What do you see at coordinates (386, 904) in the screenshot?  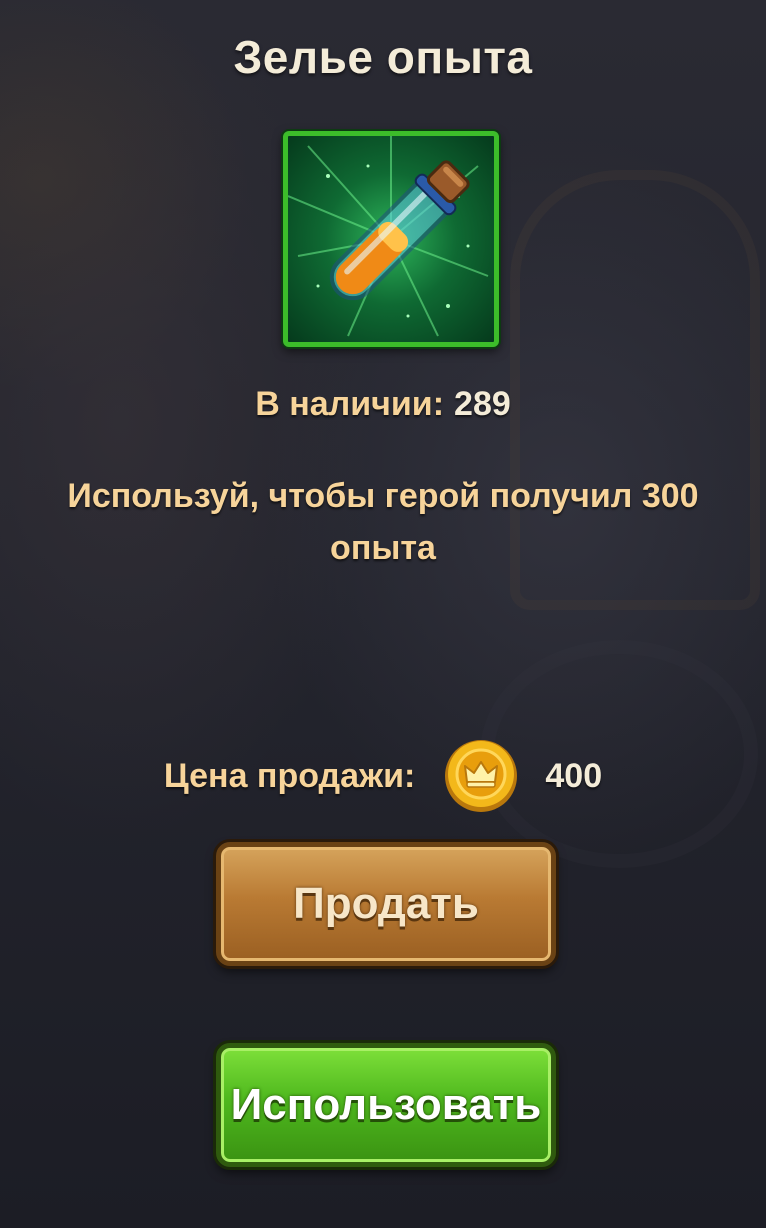 I see `sell-button: Продать` at bounding box center [386, 904].